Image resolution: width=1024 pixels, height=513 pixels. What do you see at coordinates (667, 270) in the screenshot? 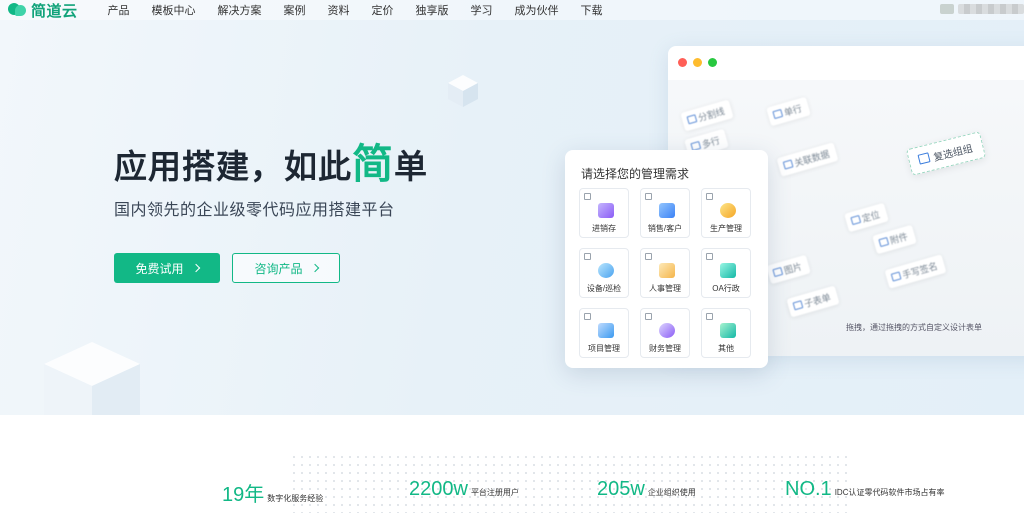
I see `id-card-icon` at bounding box center [667, 270].